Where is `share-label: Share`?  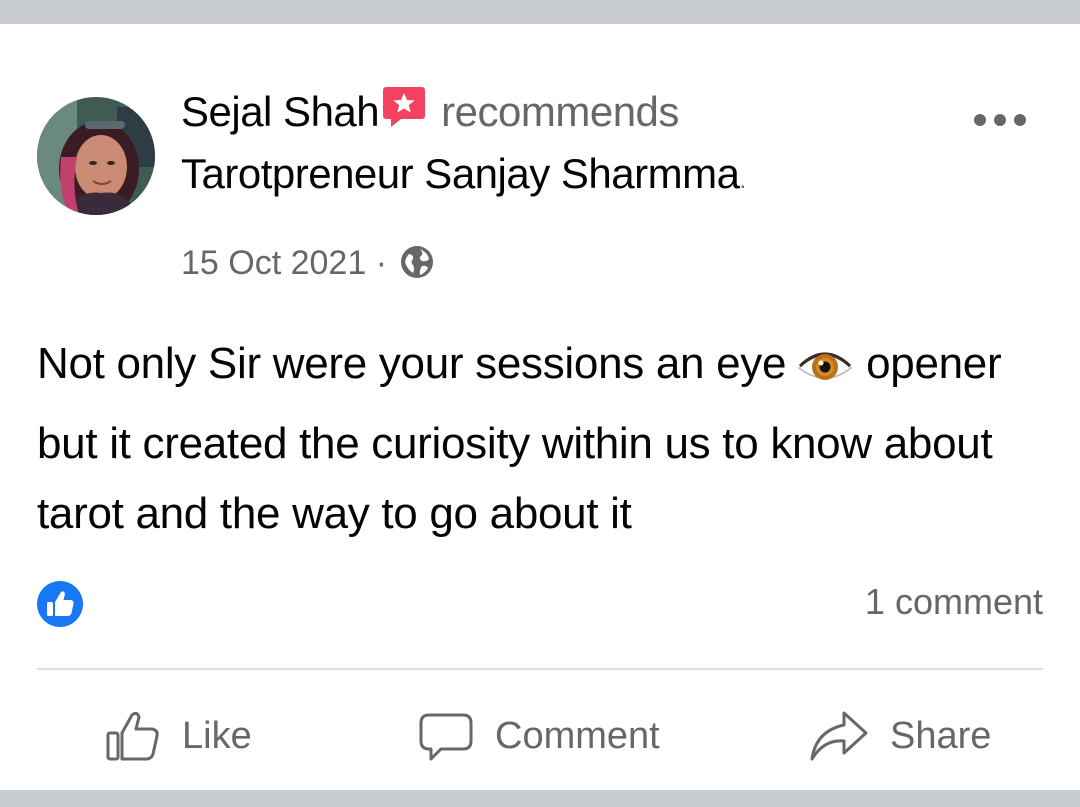
share-label: Share is located at coordinates (941, 735).